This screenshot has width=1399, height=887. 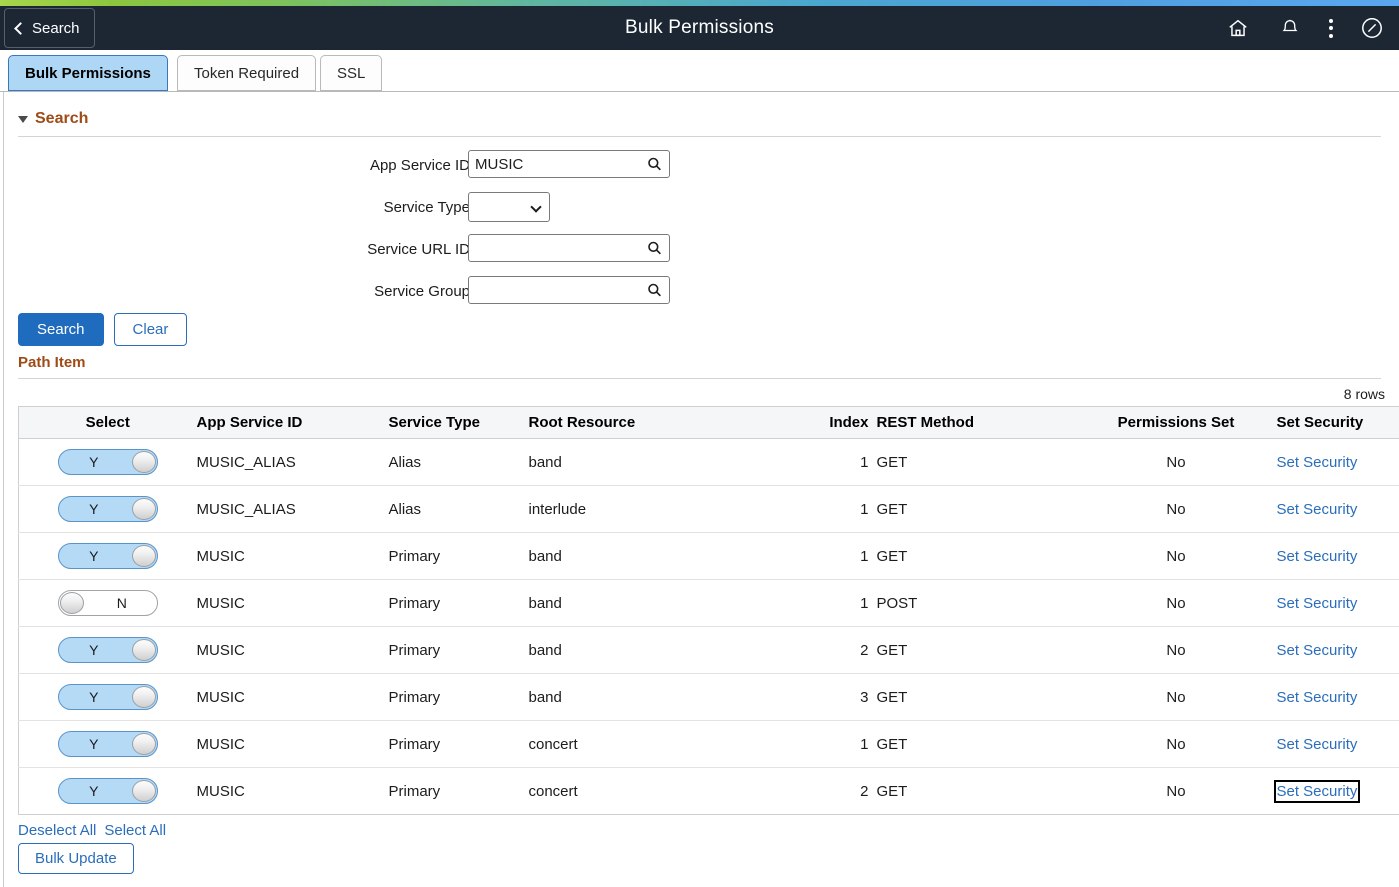 I want to click on cell-index: 1, so click(x=828, y=556).